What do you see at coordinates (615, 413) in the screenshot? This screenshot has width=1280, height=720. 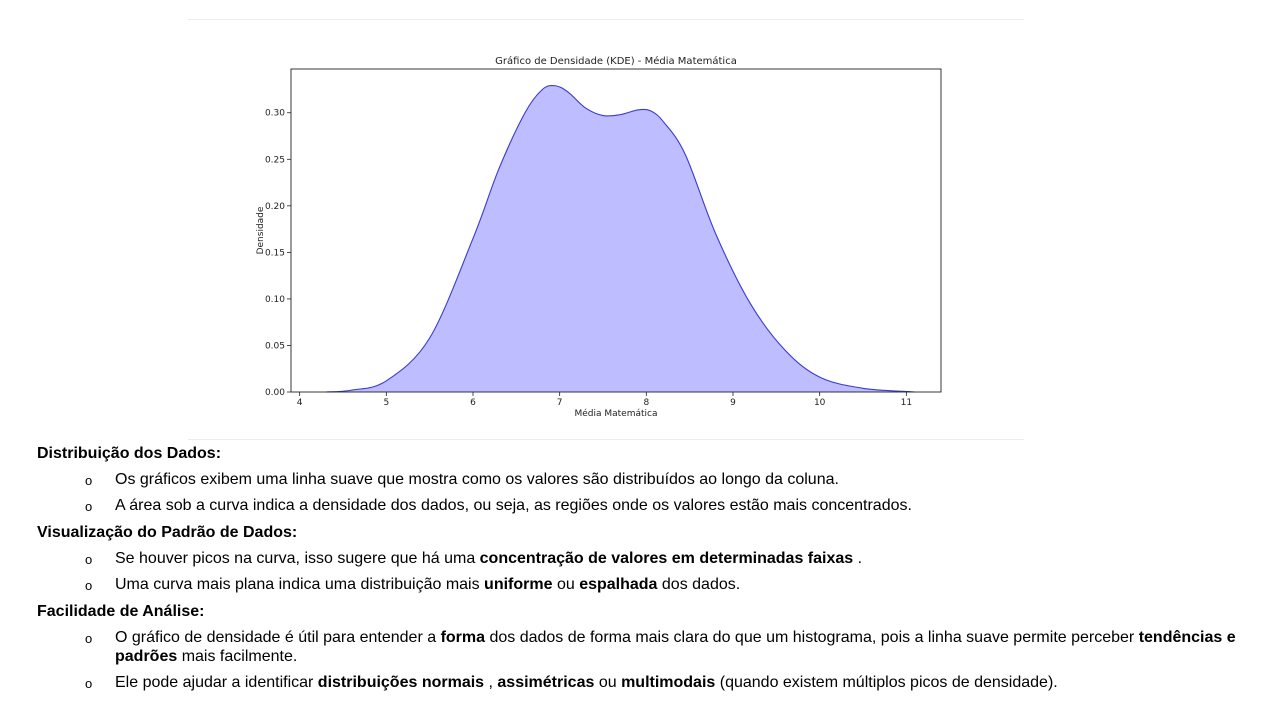 I see `x-axis-label: Média Matemática` at bounding box center [615, 413].